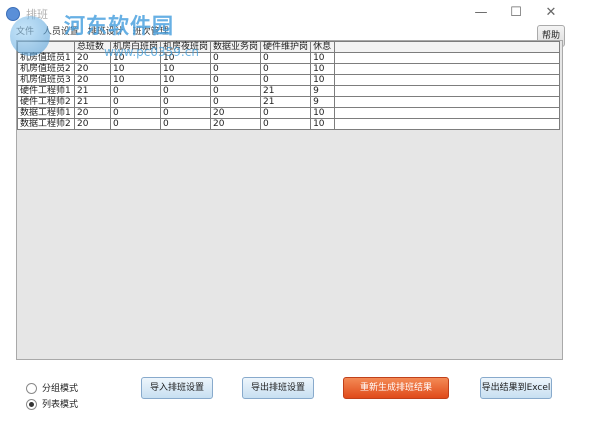 This screenshot has height=442, width=606. I want to click on watermark-logo-icon, so click(30, 36).